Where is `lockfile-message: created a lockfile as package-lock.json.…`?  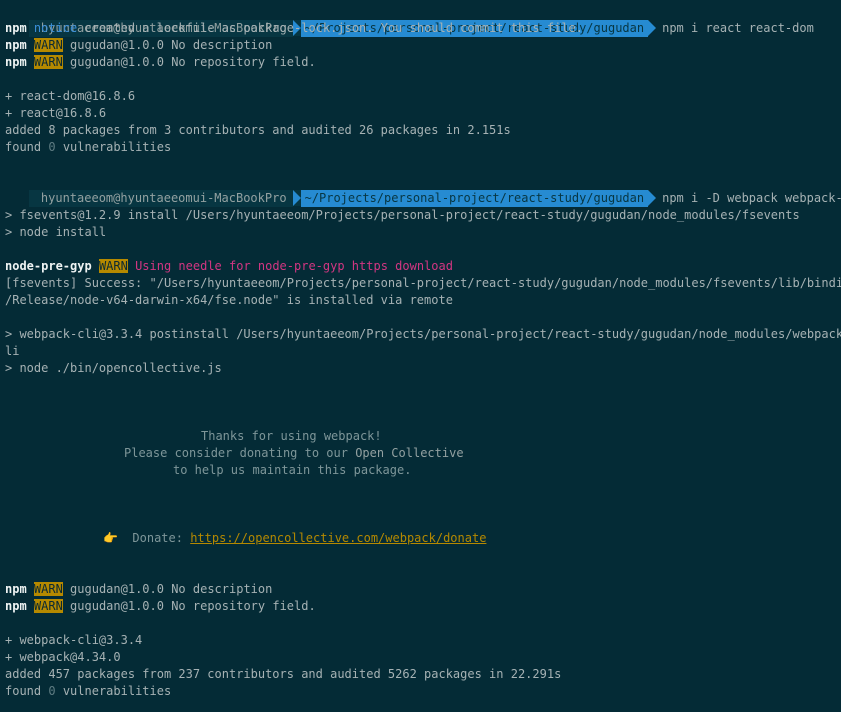
lockfile-message: created a lockfile as package-lock.json.… is located at coordinates (330, 28).